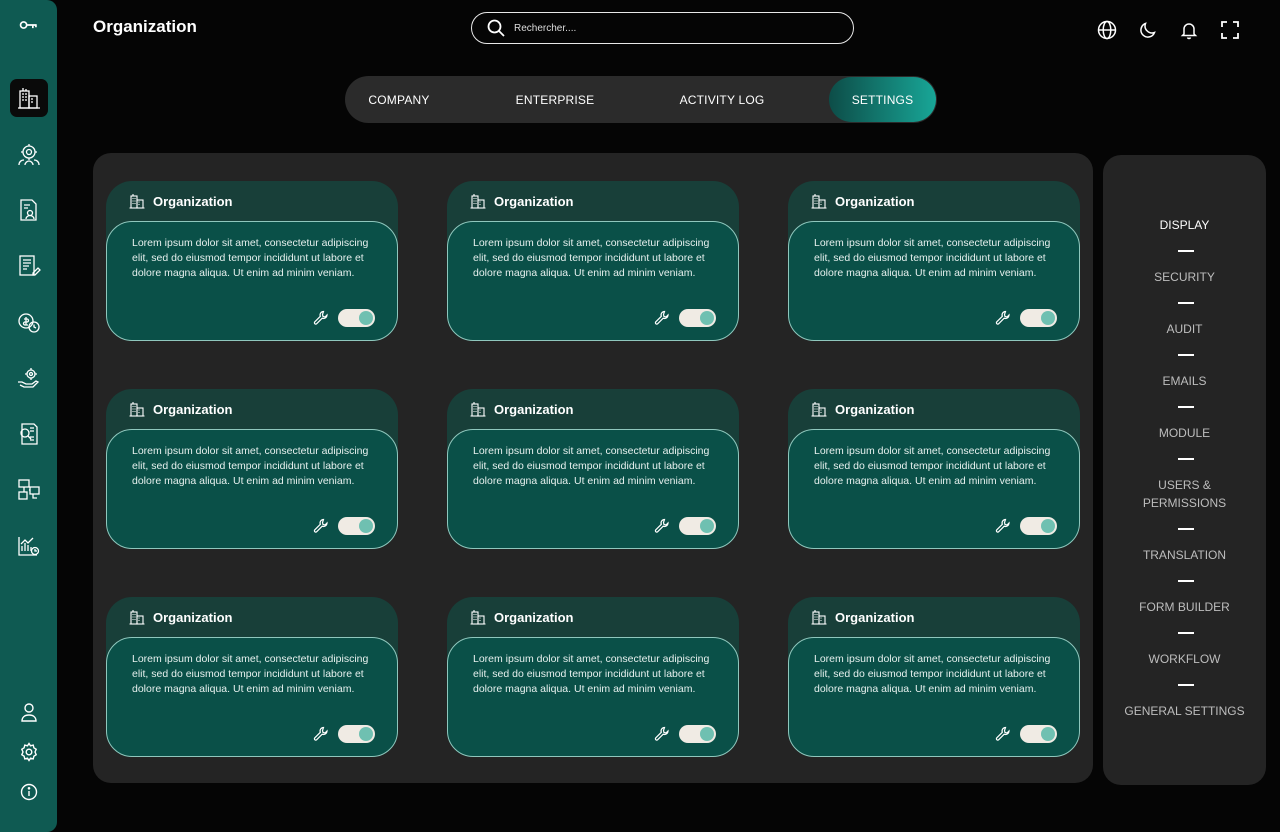 Image resolution: width=1280 pixels, height=832 pixels. I want to click on info-icon, so click(29, 792).